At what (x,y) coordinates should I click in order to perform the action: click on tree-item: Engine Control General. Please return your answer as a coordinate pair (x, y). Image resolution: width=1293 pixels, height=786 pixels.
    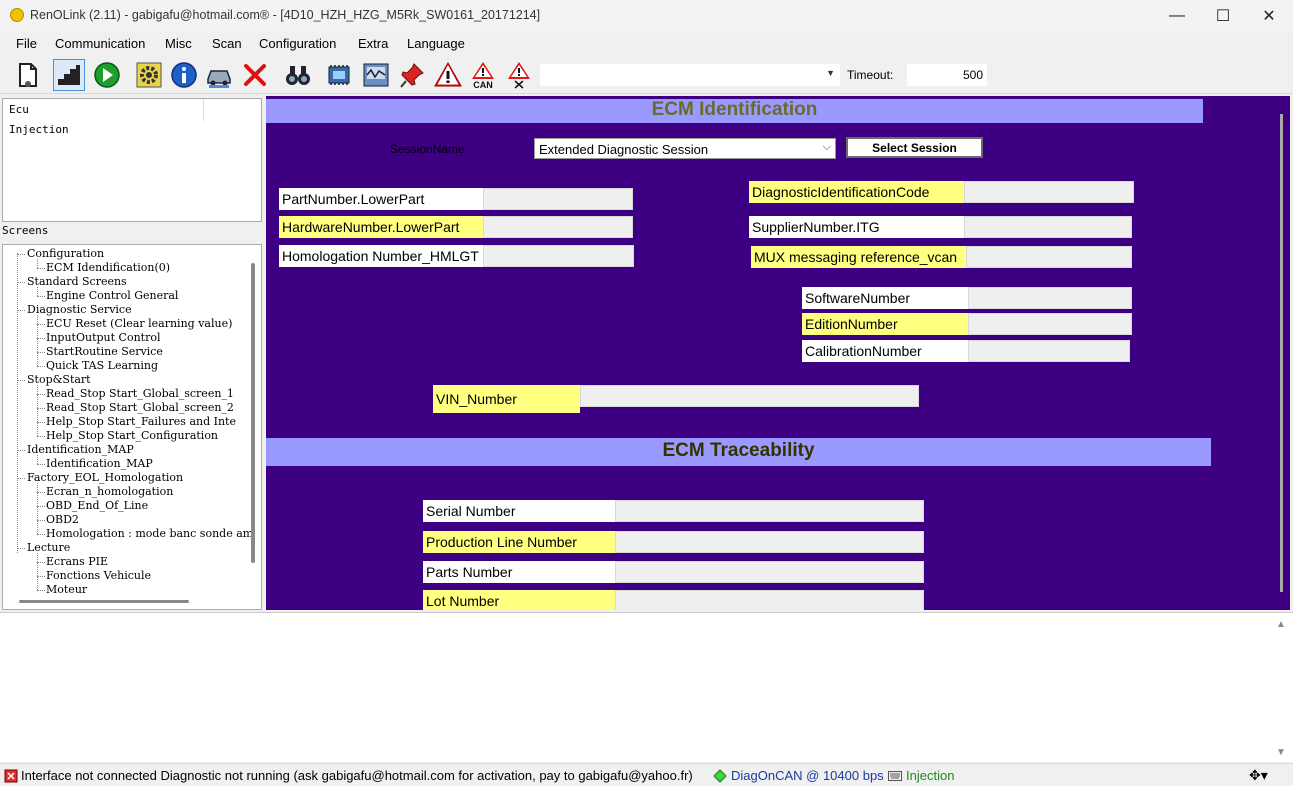
    Looking at the image, I should click on (112, 296).